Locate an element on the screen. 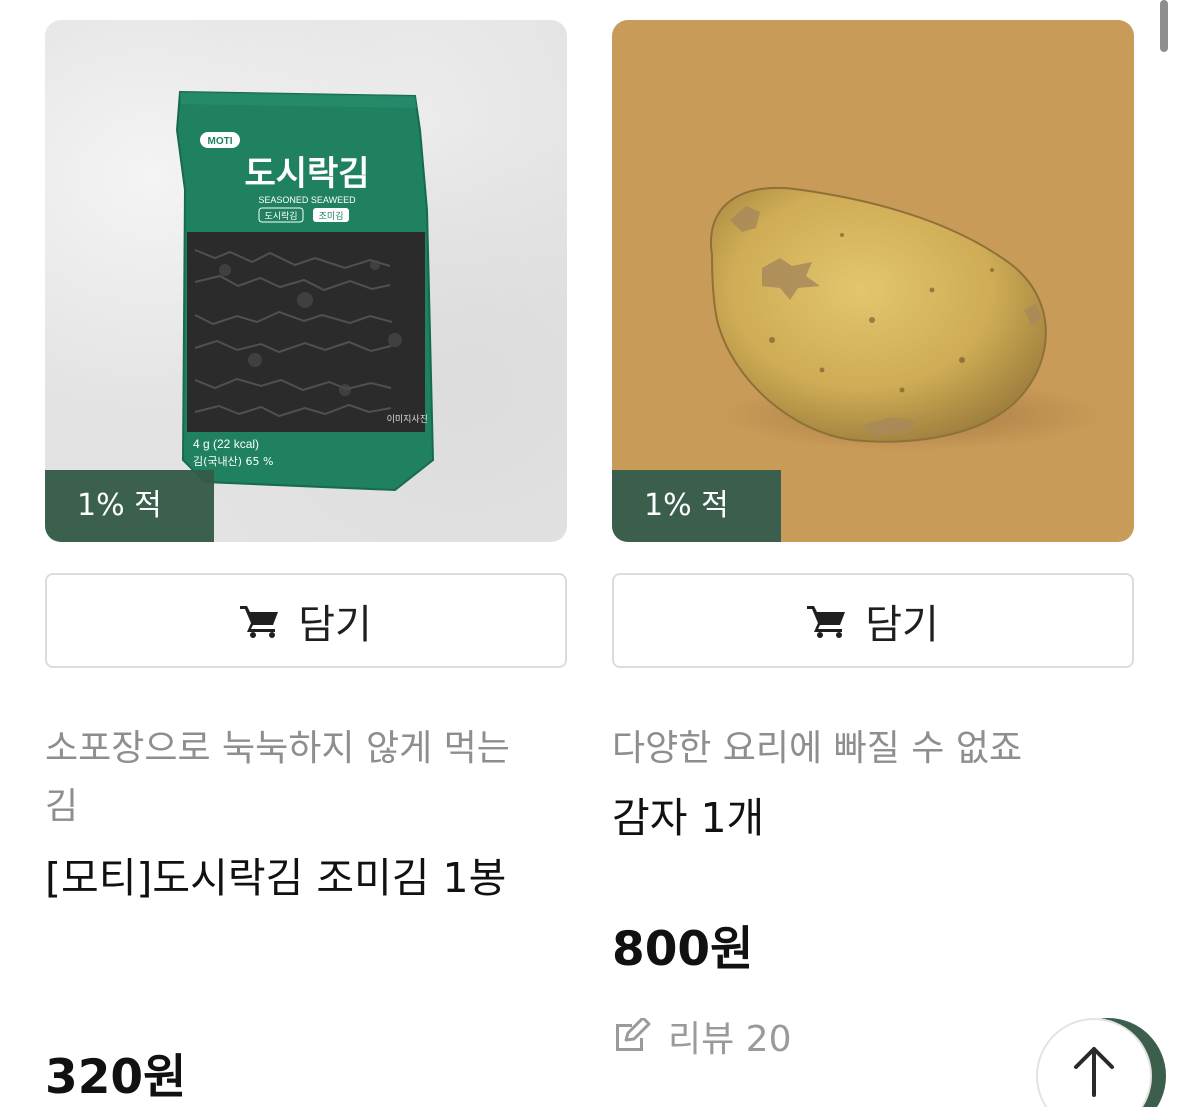 This screenshot has height=1107, width=1179. product-subtitle: 소포장으로 눅눅하지 않게 먹는 김 is located at coordinates (277, 777).